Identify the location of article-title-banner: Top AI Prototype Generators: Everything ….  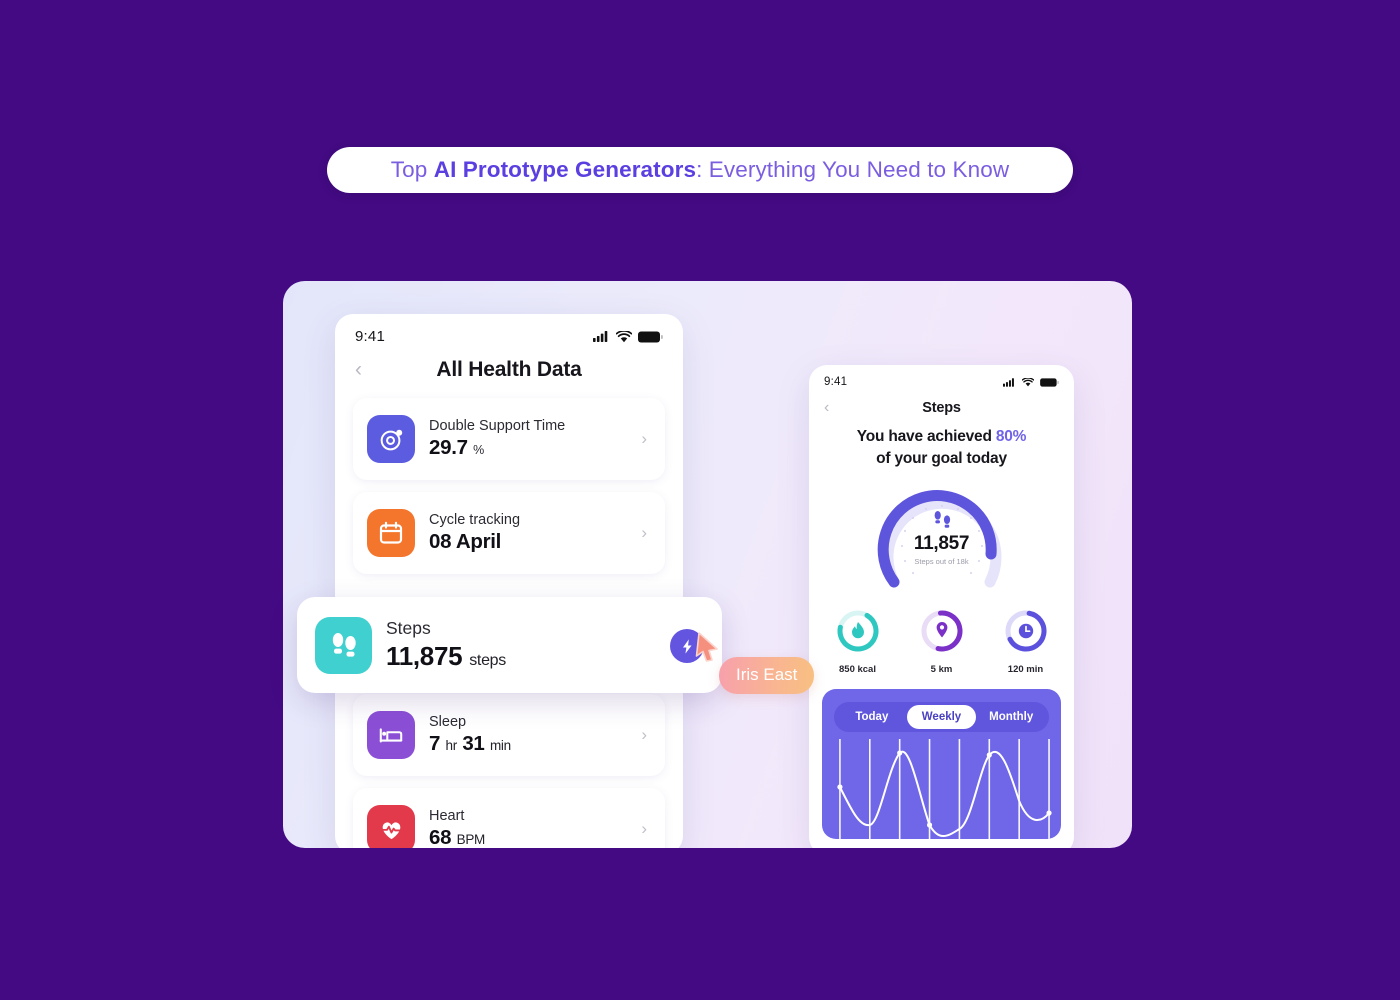
(700, 170).